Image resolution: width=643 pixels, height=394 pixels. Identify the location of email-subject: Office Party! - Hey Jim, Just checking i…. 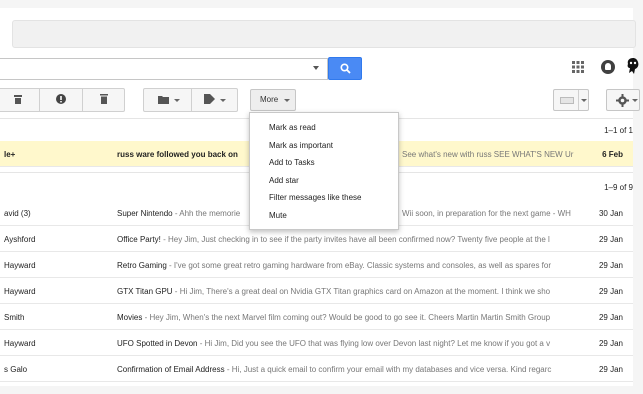
(349, 239).